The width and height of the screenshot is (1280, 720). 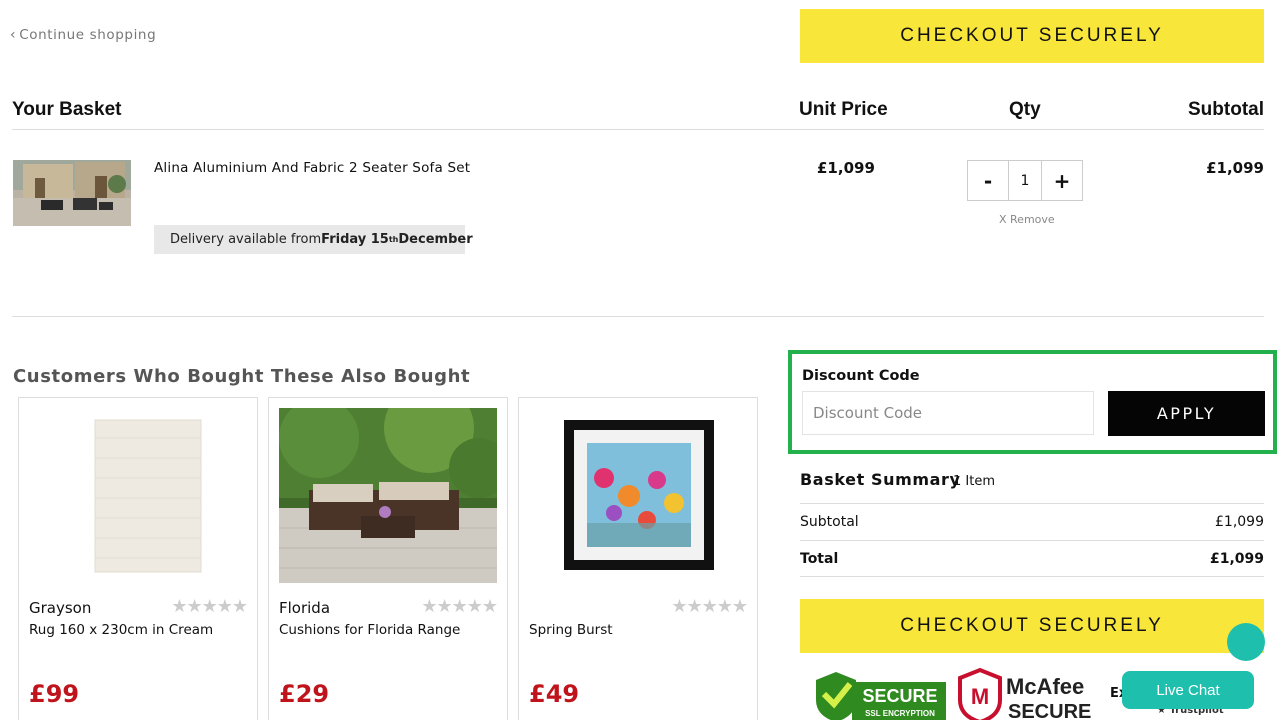 What do you see at coordinates (60, 608) in the screenshot?
I see `product-name: Grayson` at bounding box center [60, 608].